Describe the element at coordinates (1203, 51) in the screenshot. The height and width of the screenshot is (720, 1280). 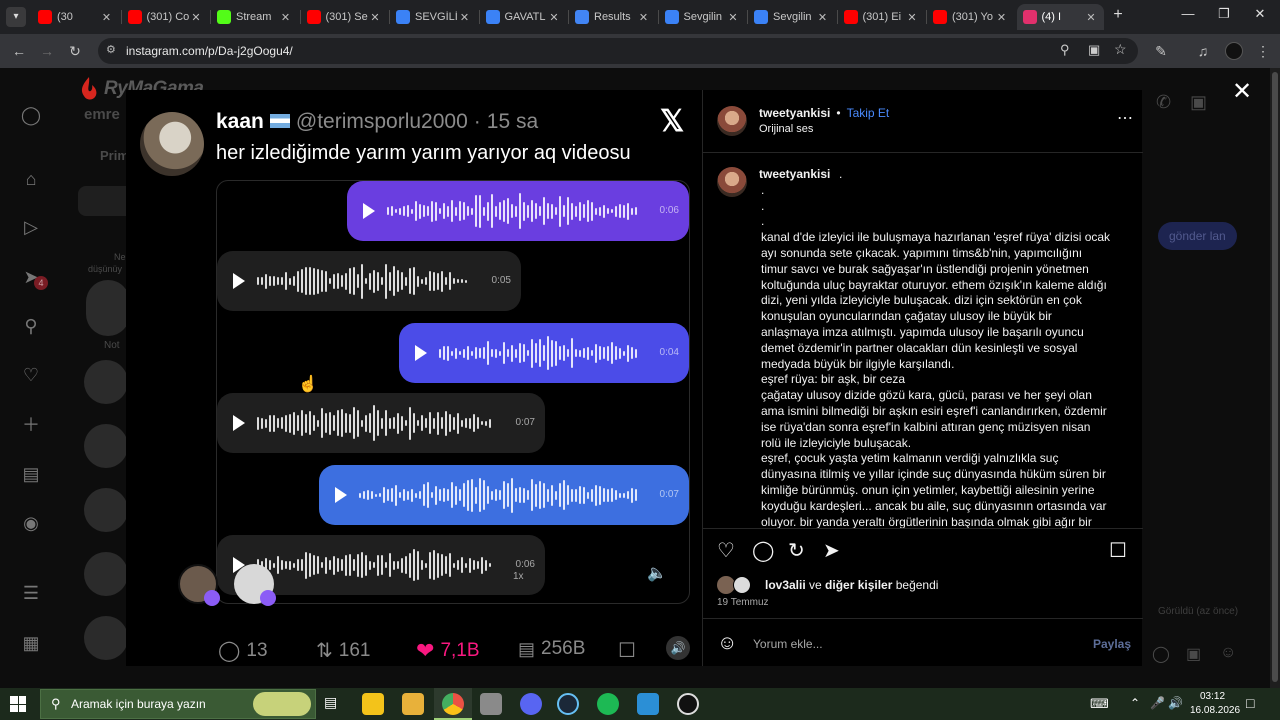
I see `media-control-icon: ♫` at that location.